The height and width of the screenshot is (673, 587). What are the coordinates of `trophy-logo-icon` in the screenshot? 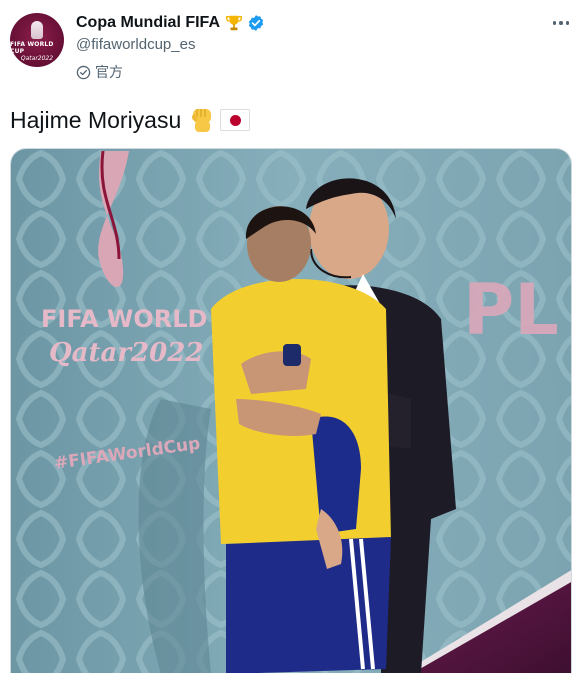 It's located at (37, 29).